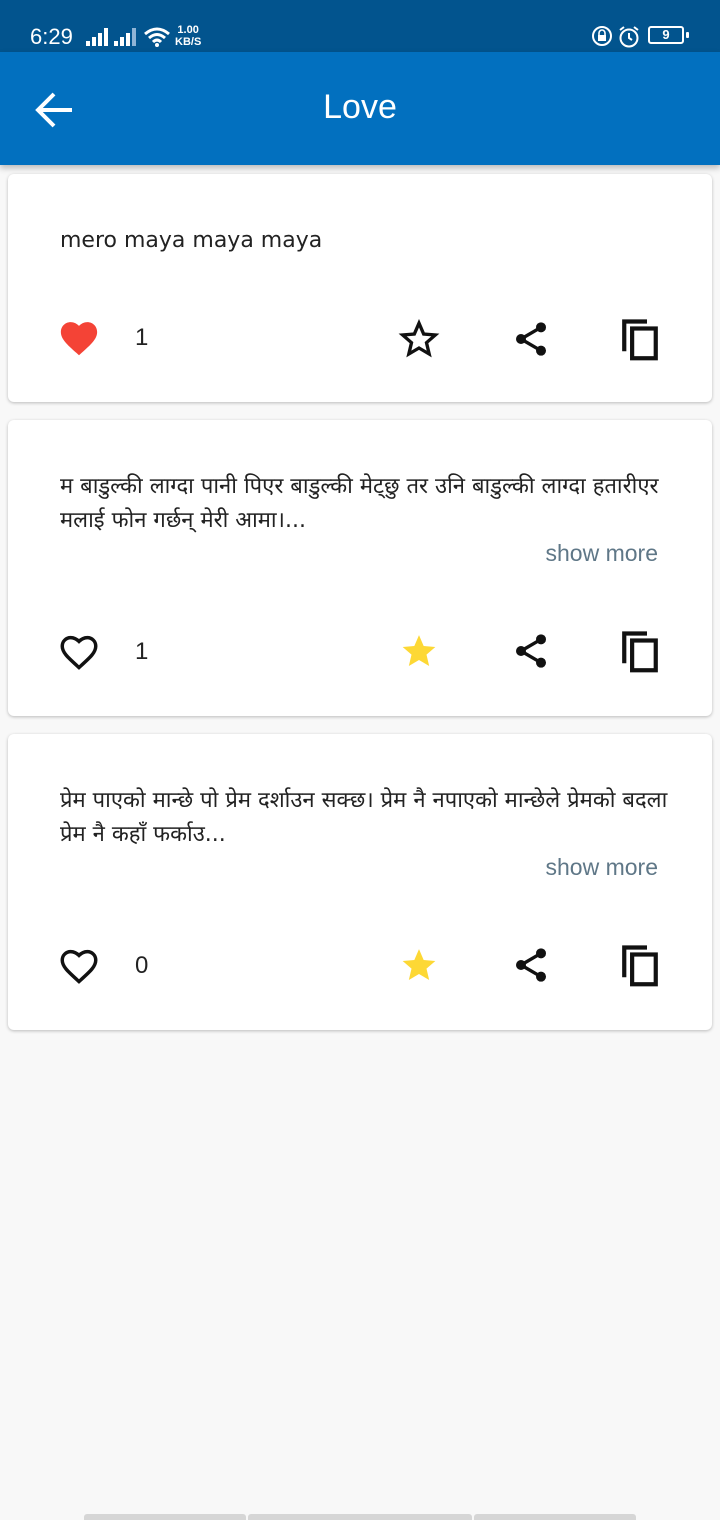 This screenshot has height=1520, width=720. What do you see at coordinates (188, 42) in the screenshot?
I see `network-speed-unit: KB/S` at bounding box center [188, 42].